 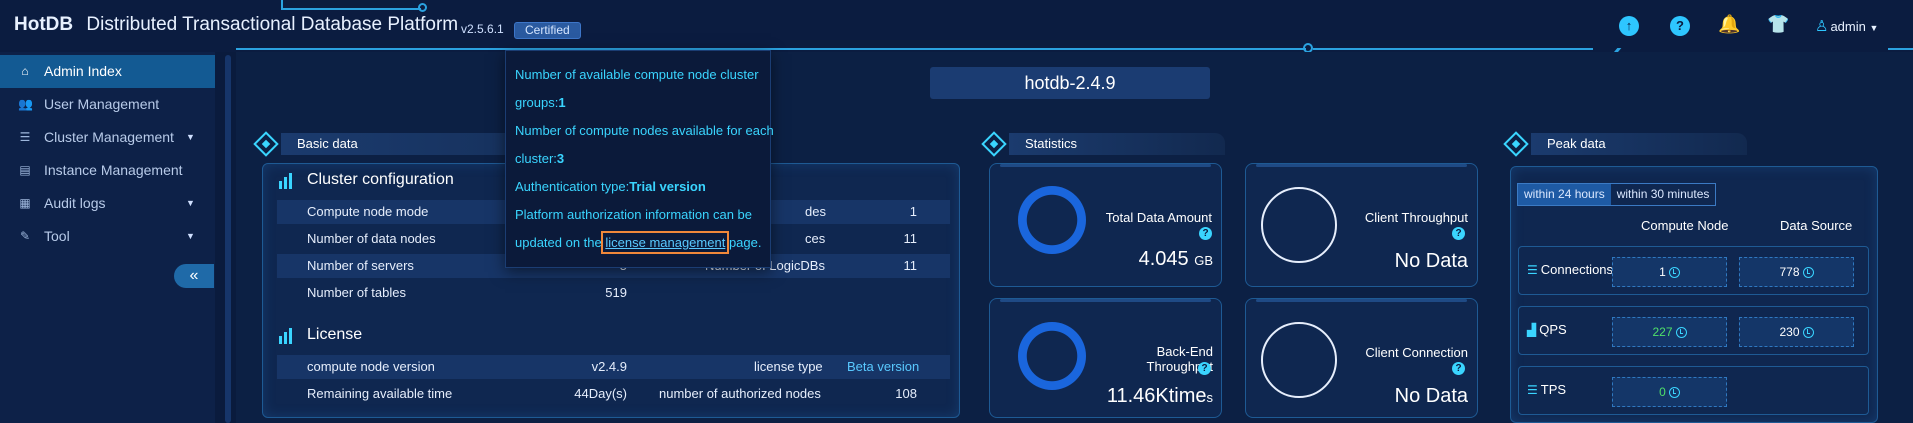 What do you see at coordinates (380, 179) in the screenshot?
I see `cluster-configuration-title: Cluster configuration` at bounding box center [380, 179].